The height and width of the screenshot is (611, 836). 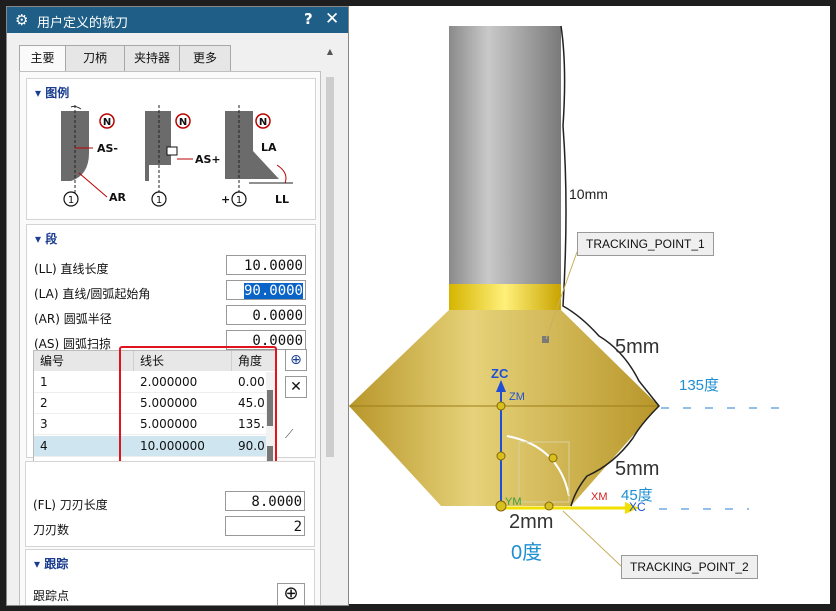 I want to click on flute-length-input: 8.0000, so click(x=265, y=501).